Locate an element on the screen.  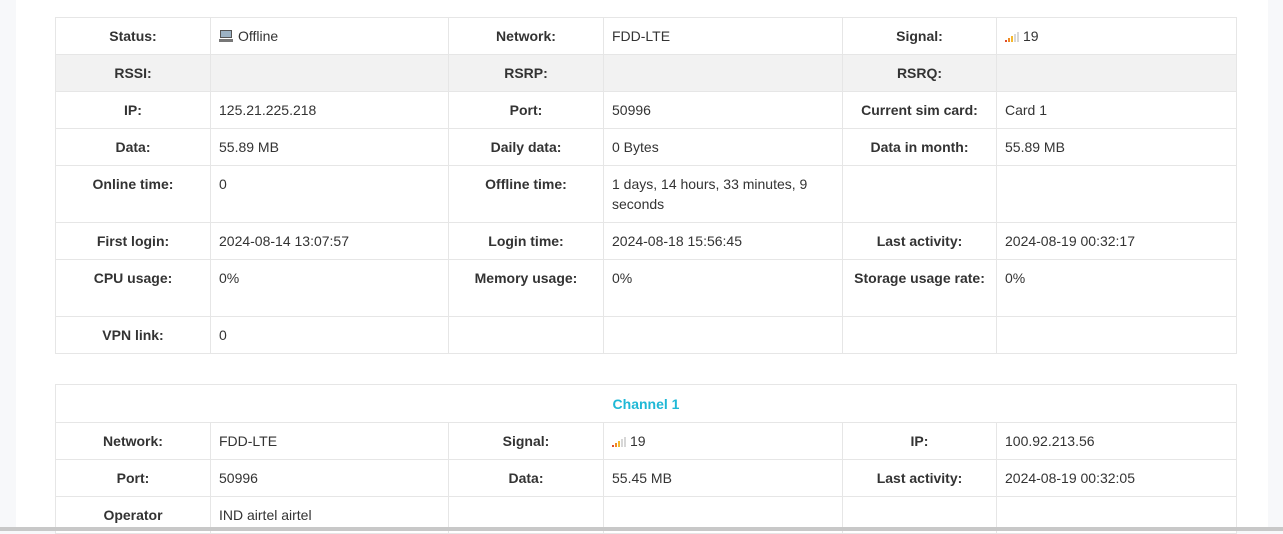
network-label: Network: is located at coordinates (526, 36).